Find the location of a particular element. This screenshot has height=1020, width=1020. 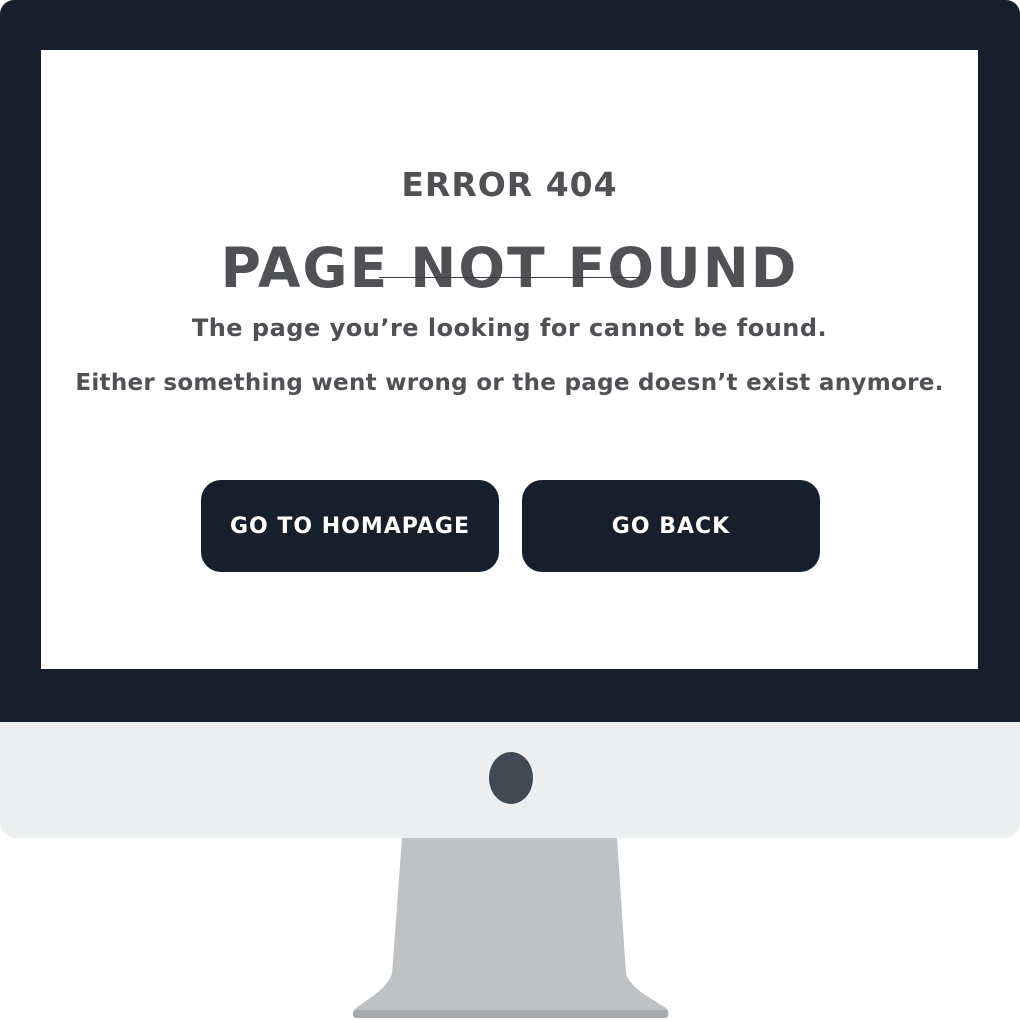

title-divider is located at coordinates (510, 277).